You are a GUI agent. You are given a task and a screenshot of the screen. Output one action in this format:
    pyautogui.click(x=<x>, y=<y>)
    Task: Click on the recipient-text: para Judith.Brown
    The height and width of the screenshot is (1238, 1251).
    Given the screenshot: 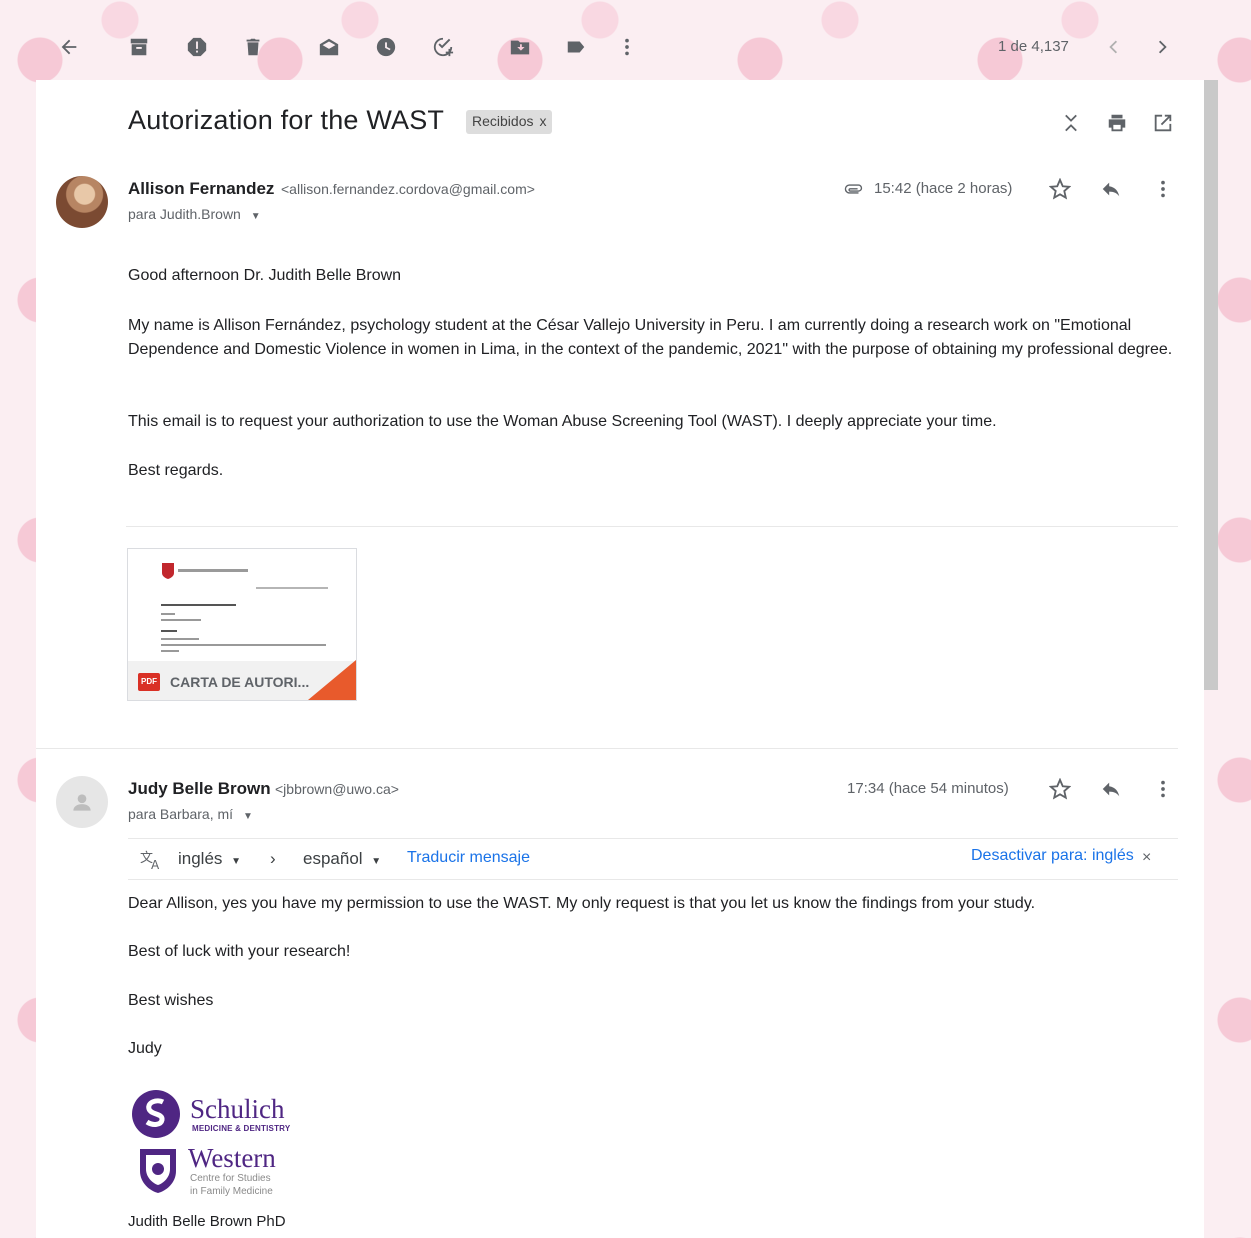 What is the action you would take?
    pyautogui.click(x=184, y=214)
    